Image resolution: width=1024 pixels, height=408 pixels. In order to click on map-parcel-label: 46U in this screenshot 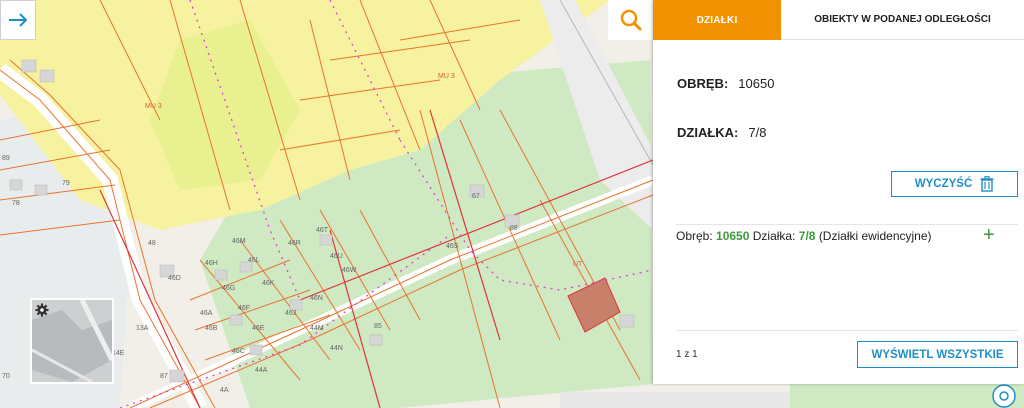, I will do `click(336, 256)`.